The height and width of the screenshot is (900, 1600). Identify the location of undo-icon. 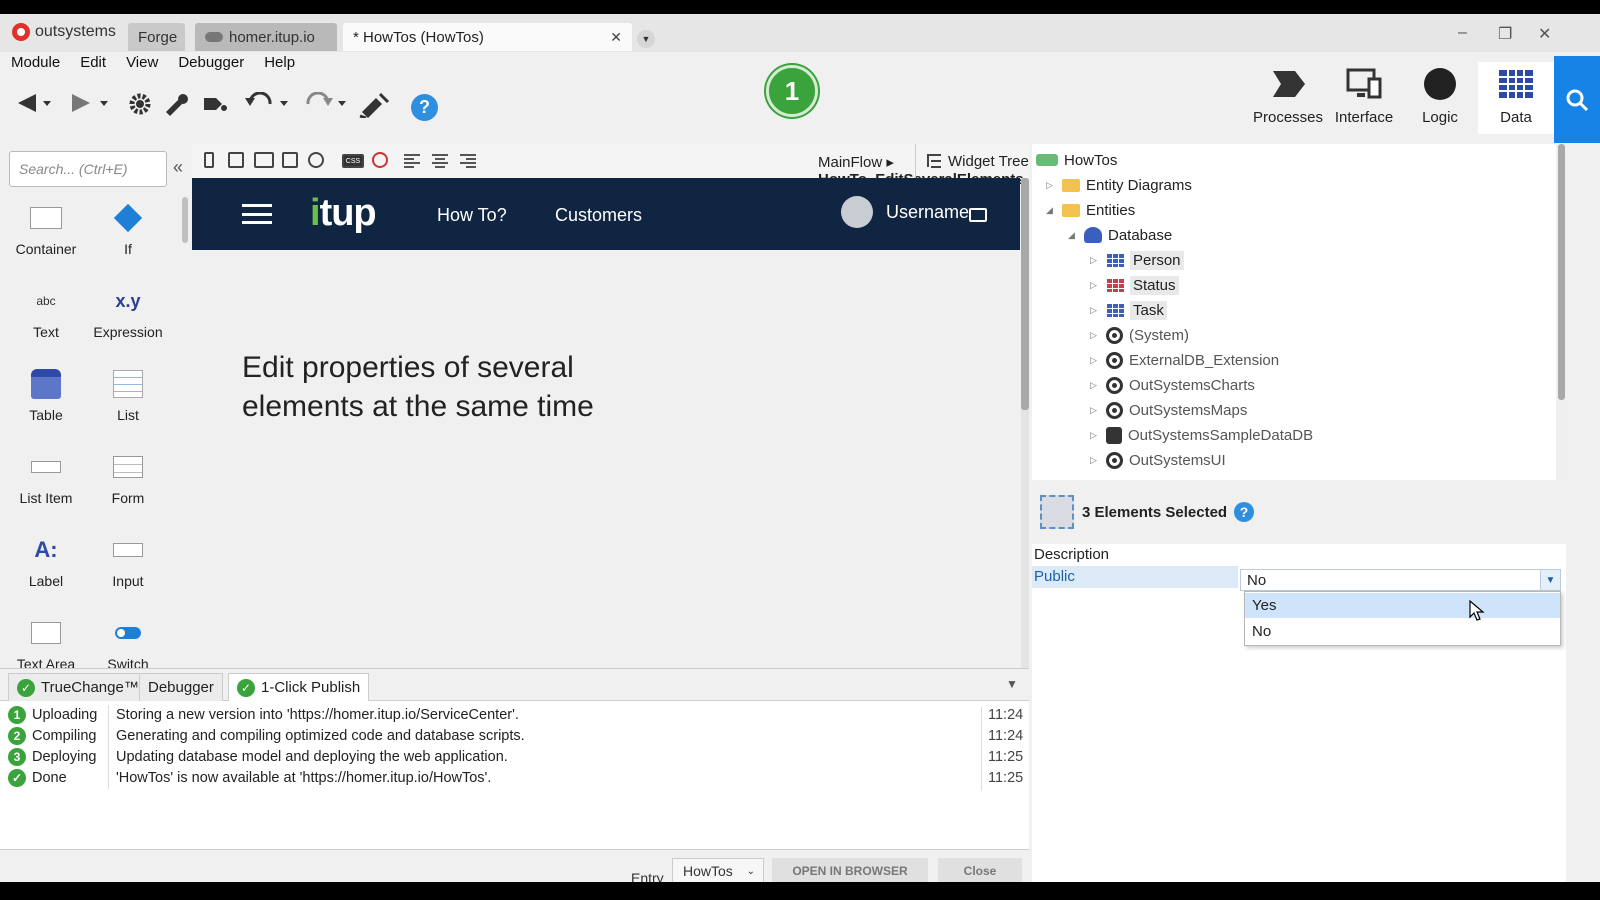
(267, 104).